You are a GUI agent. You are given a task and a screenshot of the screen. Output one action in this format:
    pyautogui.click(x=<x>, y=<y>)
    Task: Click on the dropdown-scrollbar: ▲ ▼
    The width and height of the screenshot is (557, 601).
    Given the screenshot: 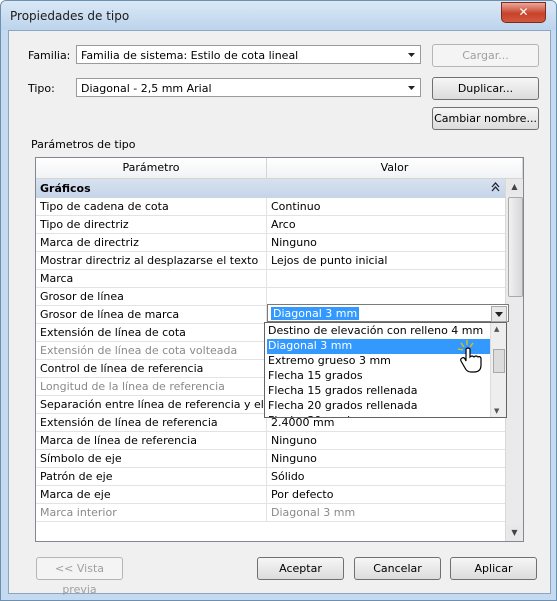 What is the action you would take?
    pyautogui.click(x=498, y=370)
    